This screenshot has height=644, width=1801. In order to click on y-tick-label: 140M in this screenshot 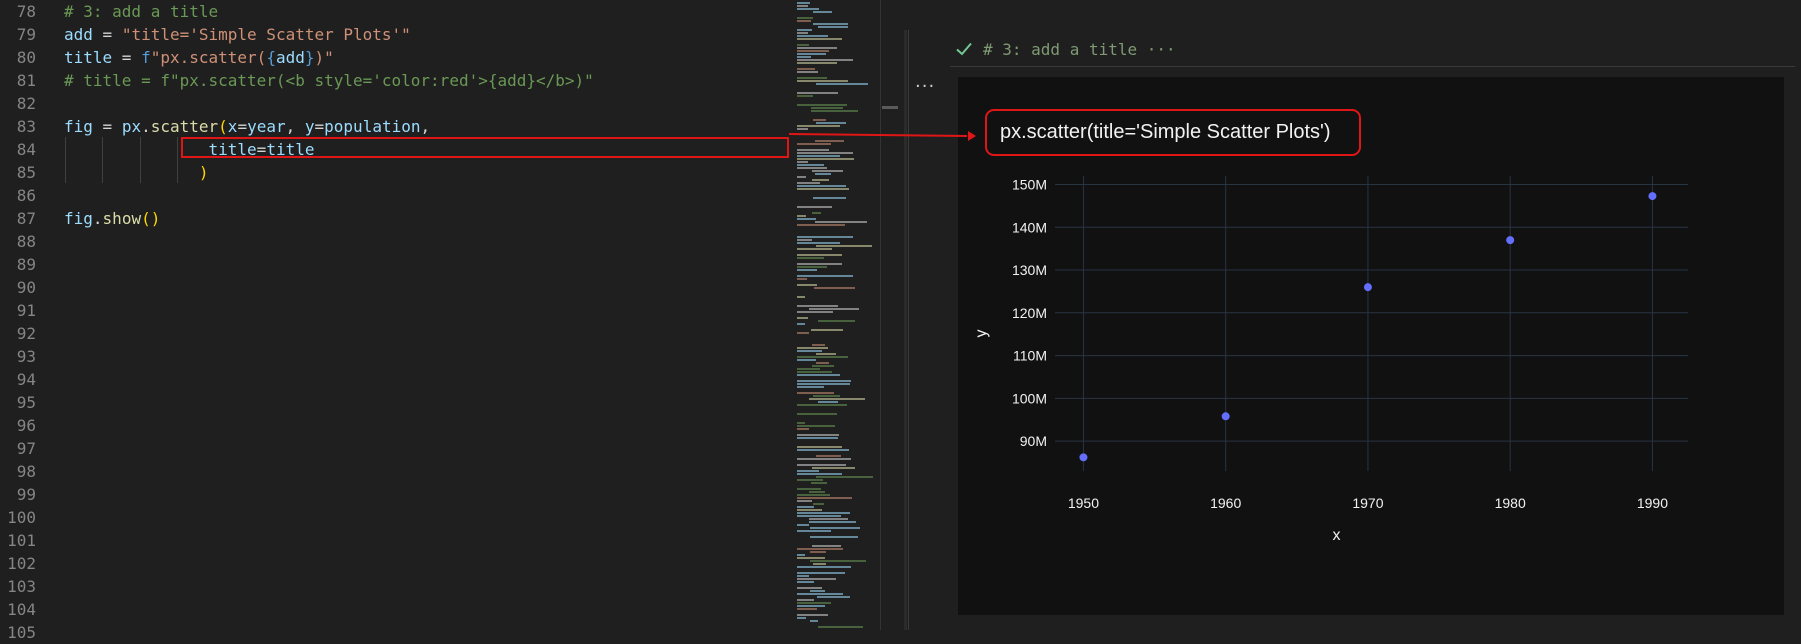, I will do `click(1029, 227)`.